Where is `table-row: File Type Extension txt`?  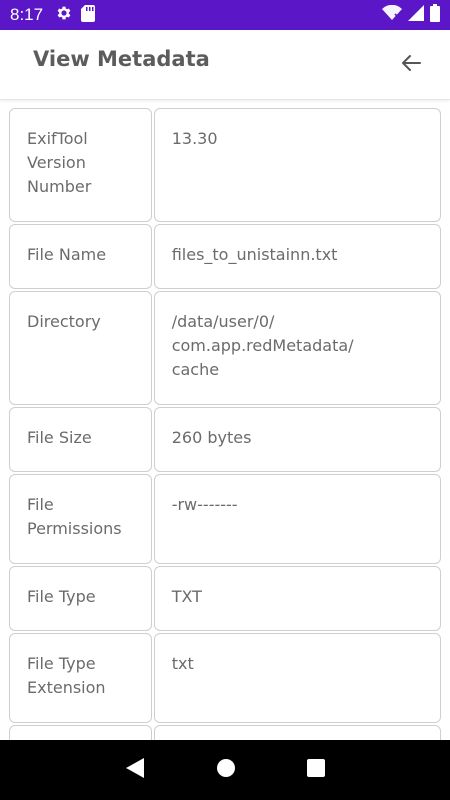 table-row: File Type Extension txt is located at coordinates (225, 678).